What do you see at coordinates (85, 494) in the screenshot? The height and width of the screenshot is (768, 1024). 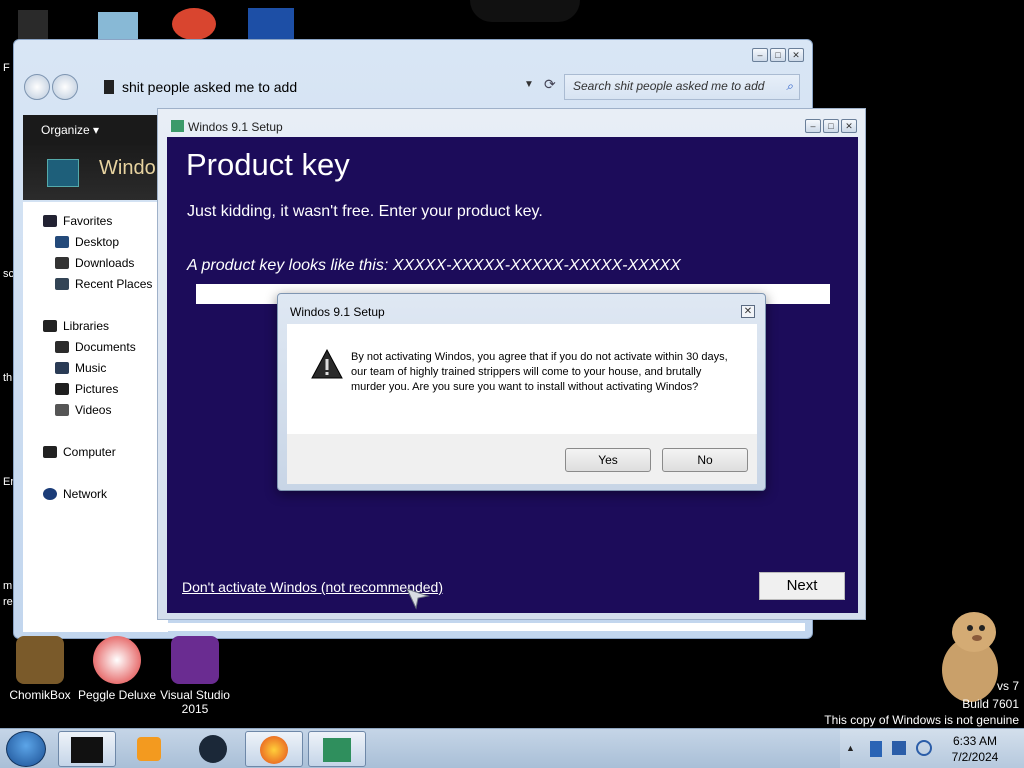 I see `nav-network-label: Network` at bounding box center [85, 494].